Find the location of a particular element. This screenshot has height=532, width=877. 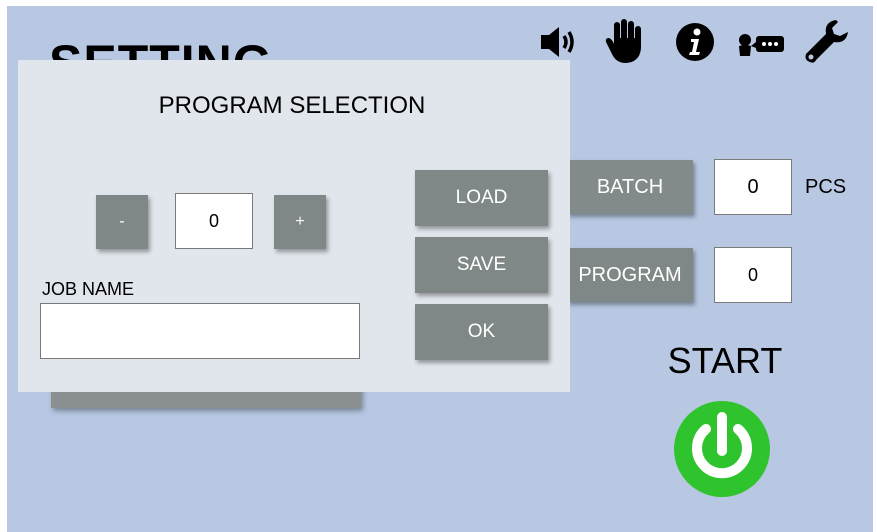

info-icon is located at coordinates (695, 42).